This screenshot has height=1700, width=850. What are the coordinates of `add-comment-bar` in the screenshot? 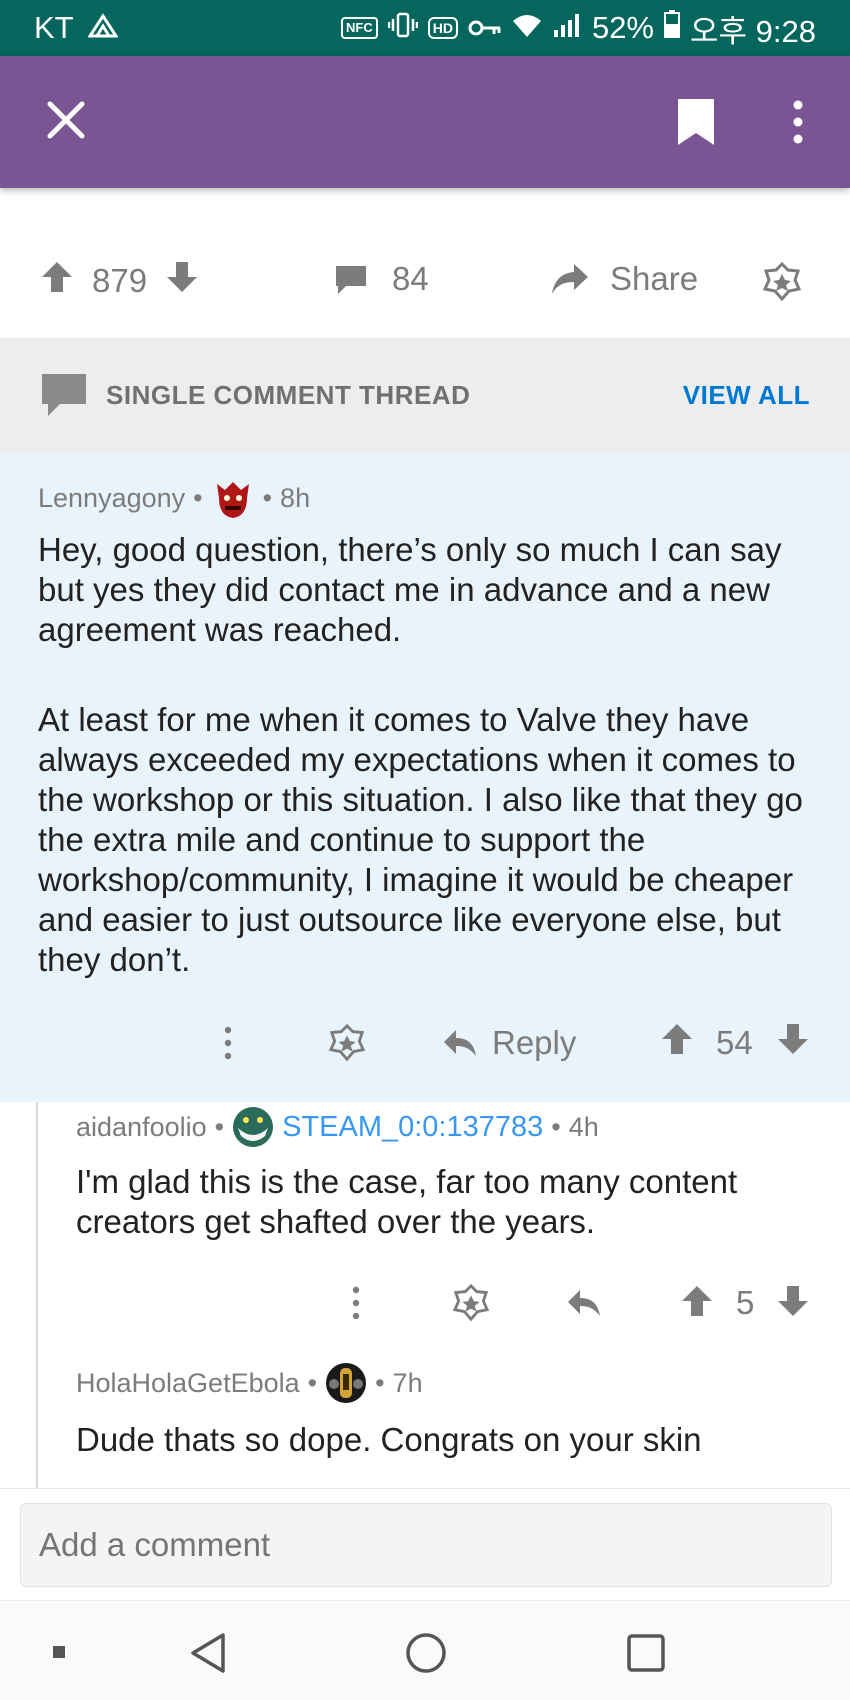 It's located at (425, 1544).